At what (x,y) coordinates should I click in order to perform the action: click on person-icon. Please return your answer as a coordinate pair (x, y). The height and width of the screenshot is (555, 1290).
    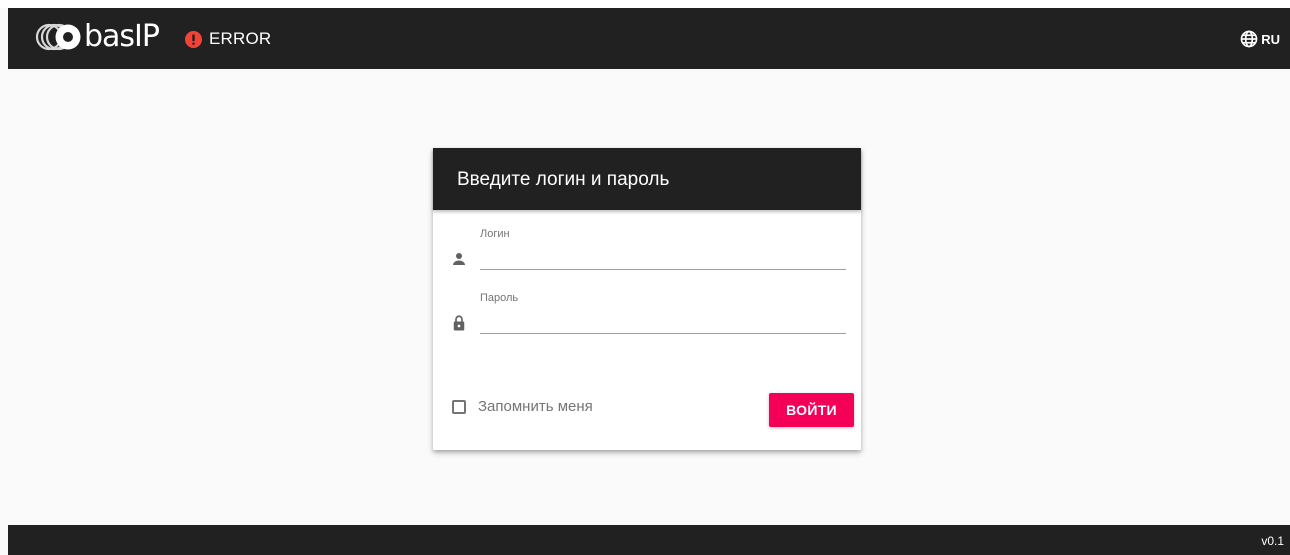
    Looking at the image, I should click on (459, 259).